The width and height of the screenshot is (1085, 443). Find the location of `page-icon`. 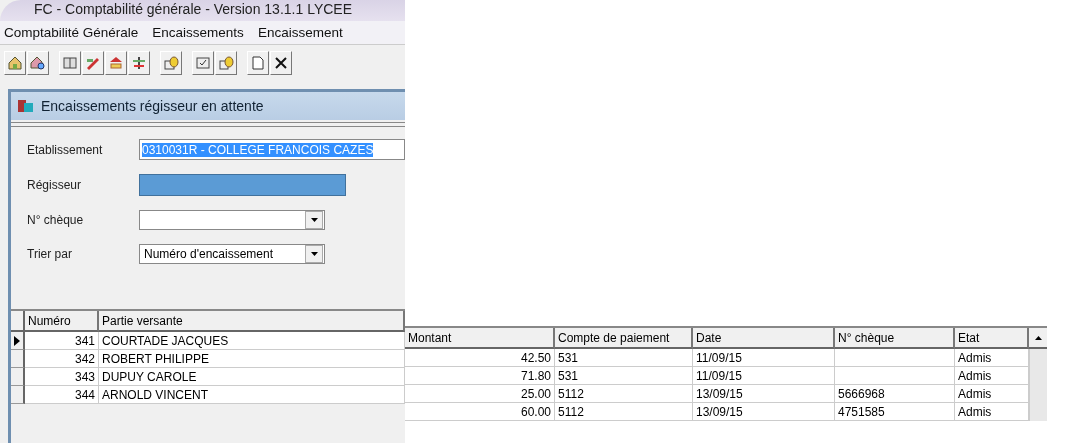

page-icon is located at coordinates (258, 63).